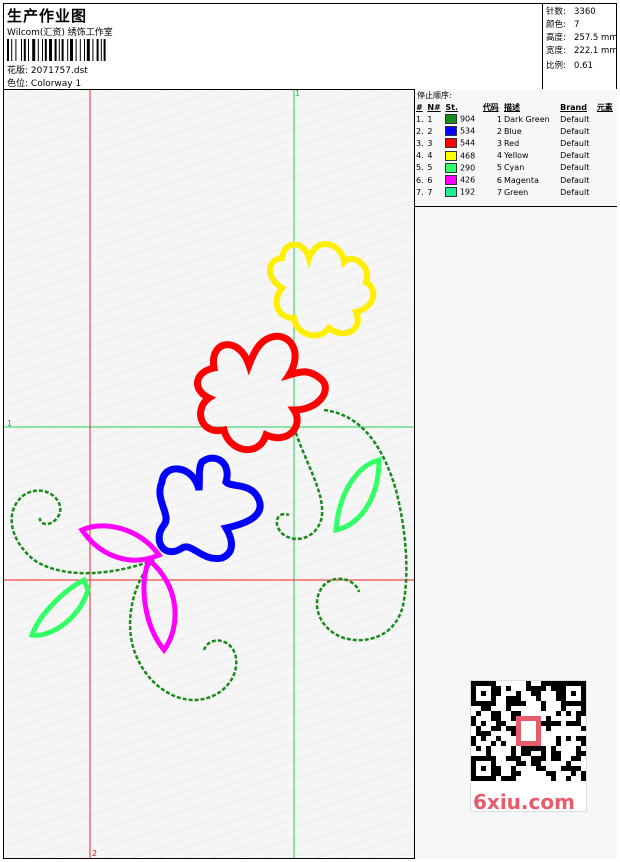 The image size is (620, 862). I want to click on color-description: Yellow, so click(516, 156).